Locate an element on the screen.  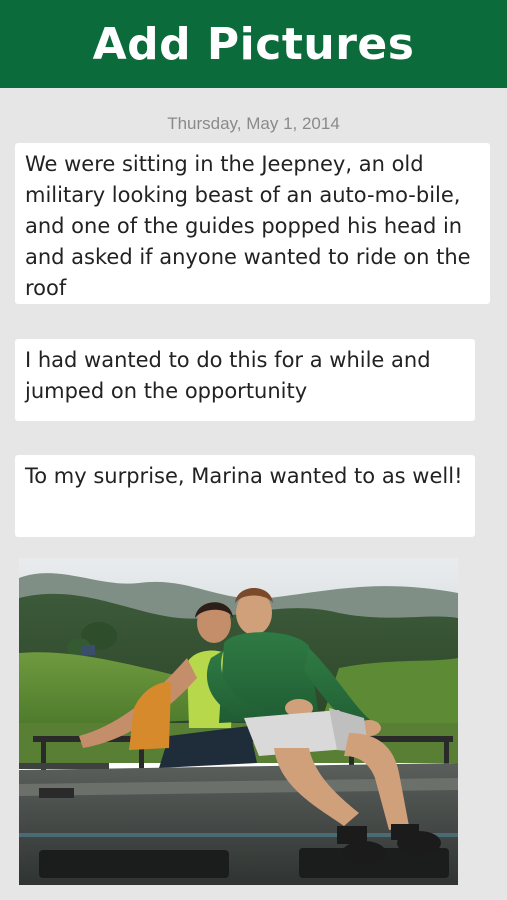
header-title: Add Pictures is located at coordinates (254, 44).